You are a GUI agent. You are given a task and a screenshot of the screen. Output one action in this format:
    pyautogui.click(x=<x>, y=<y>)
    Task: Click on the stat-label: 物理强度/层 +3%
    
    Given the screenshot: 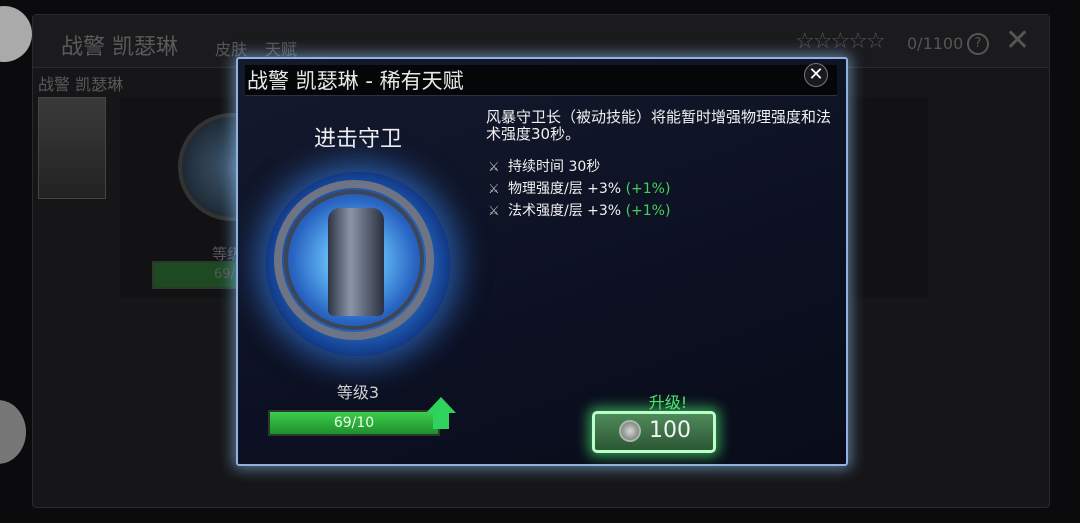 What is the action you would take?
    pyautogui.click(x=565, y=189)
    